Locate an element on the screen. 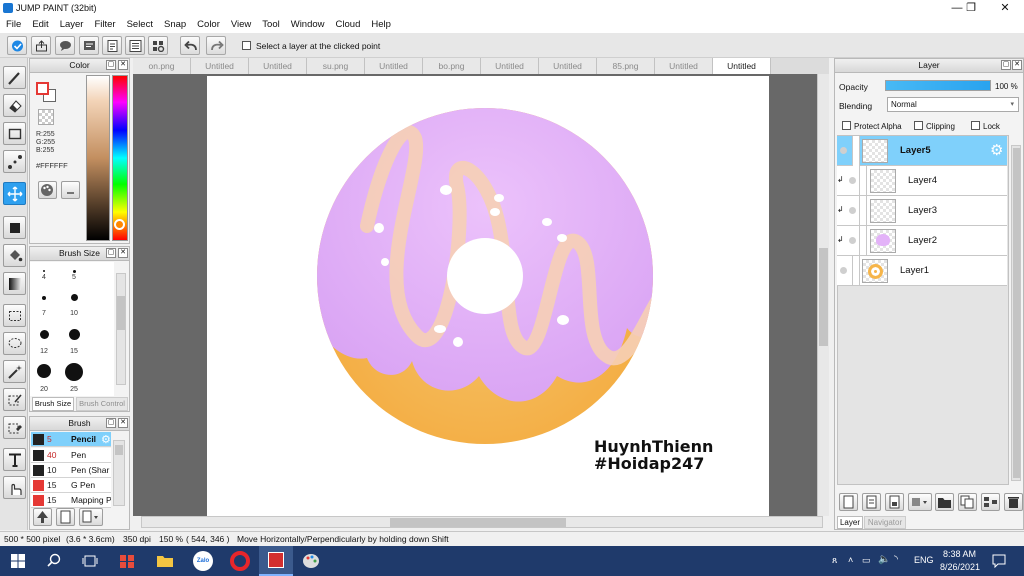 The height and width of the screenshot is (576, 1024). brush-row-pencil: 5 Pencil ⚙ is located at coordinates (71, 439).